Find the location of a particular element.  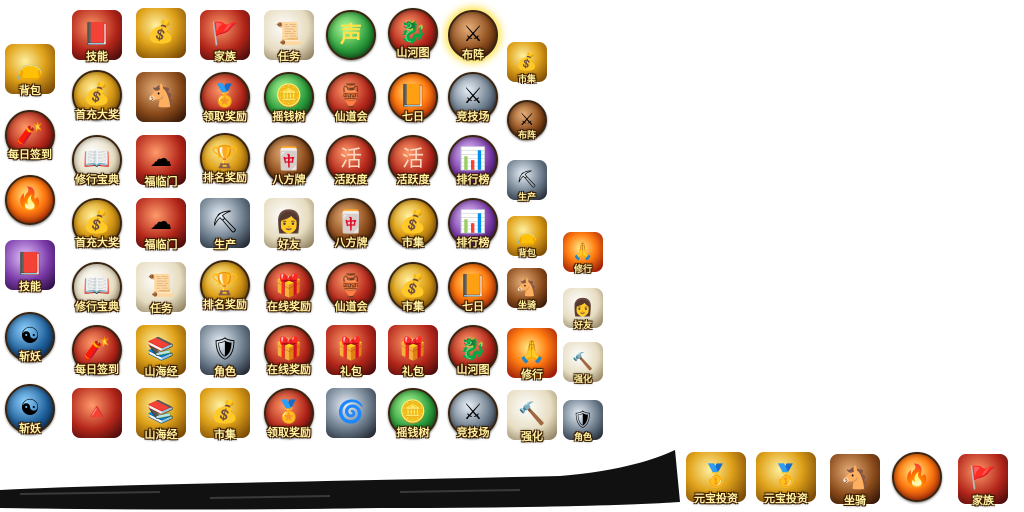

ink-brush-stroke is located at coordinates (340, 480).